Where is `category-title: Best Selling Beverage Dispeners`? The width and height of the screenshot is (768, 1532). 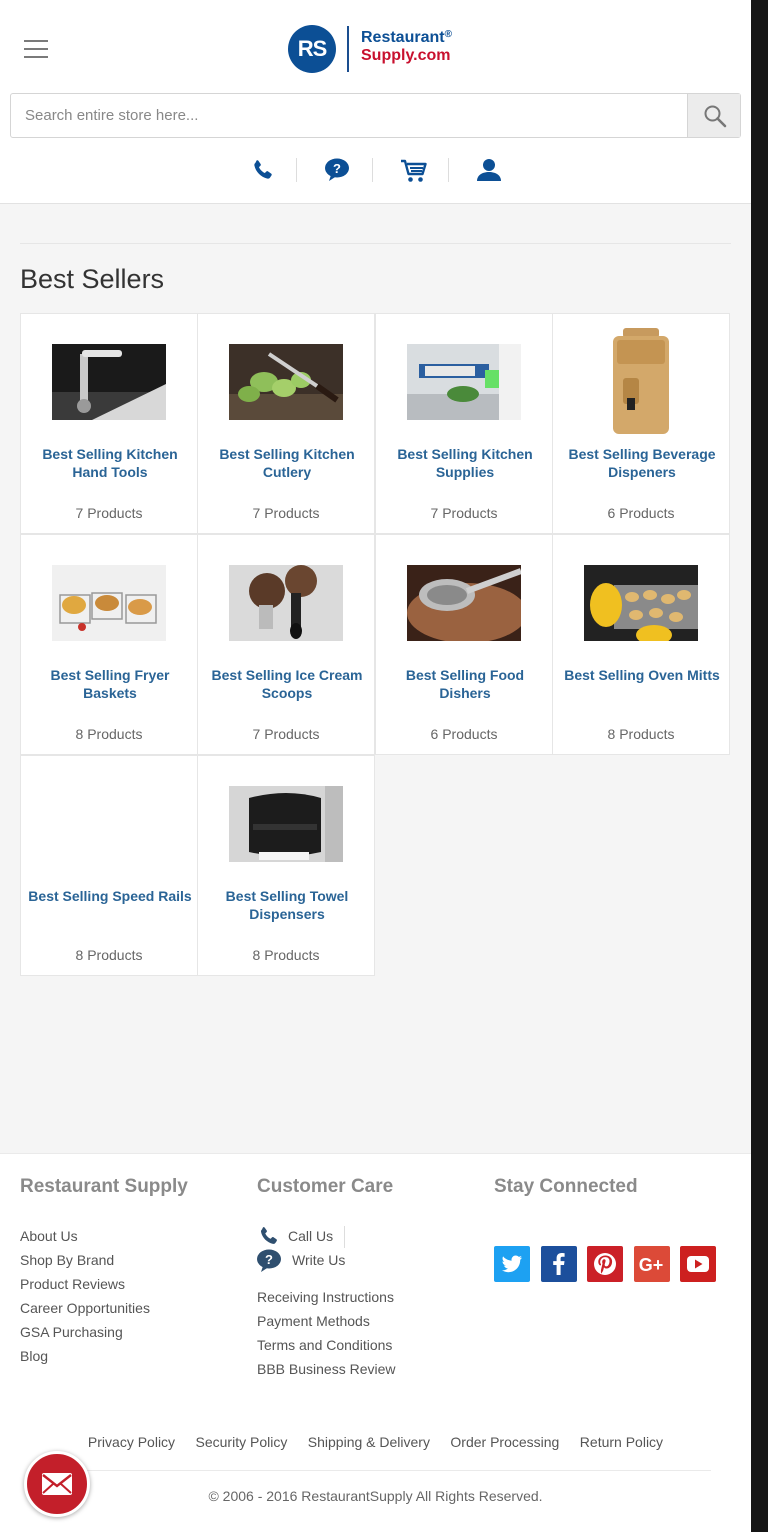 category-title: Best Selling Beverage Dispeners is located at coordinates (642, 463).